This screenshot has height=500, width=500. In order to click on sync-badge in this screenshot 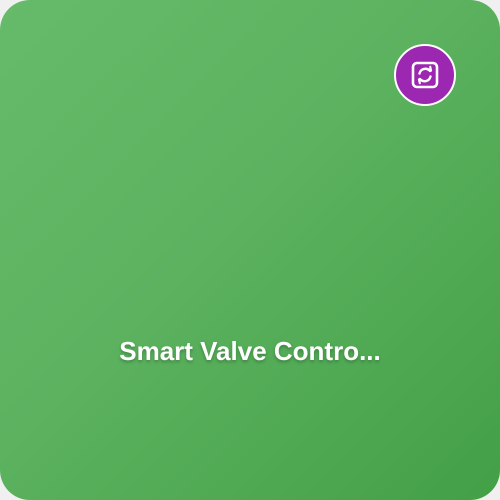, I will do `click(425, 75)`.